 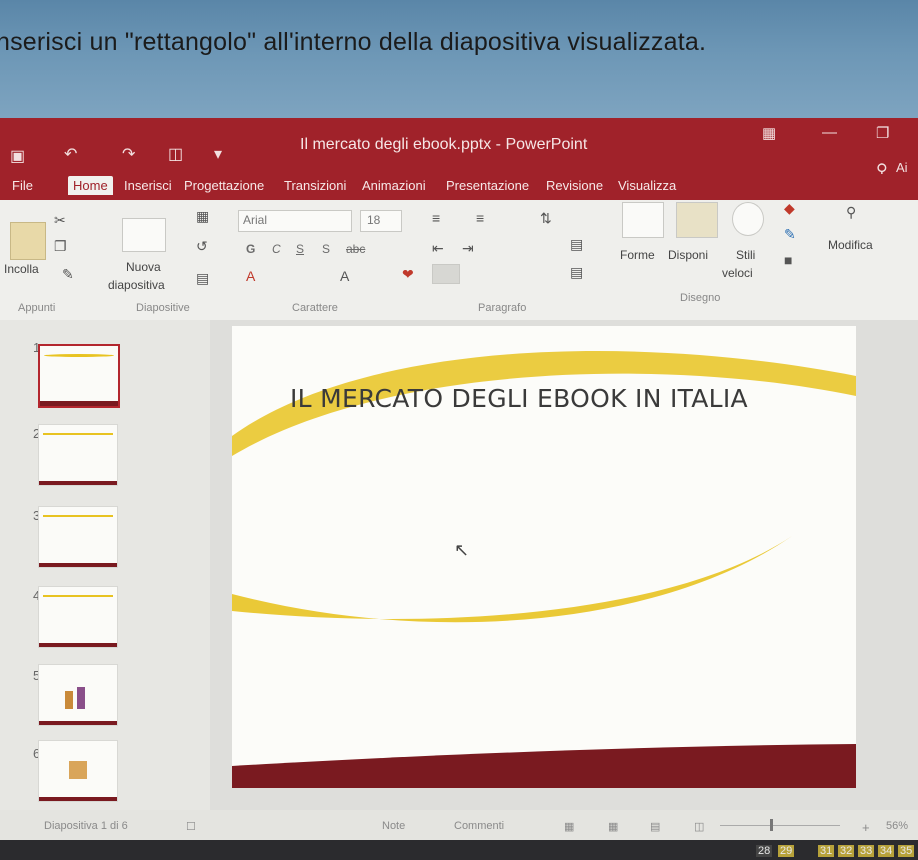 What do you see at coordinates (344, 276) in the screenshot?
I see `increase-font-icon: A` at bounding box center [344, 276].